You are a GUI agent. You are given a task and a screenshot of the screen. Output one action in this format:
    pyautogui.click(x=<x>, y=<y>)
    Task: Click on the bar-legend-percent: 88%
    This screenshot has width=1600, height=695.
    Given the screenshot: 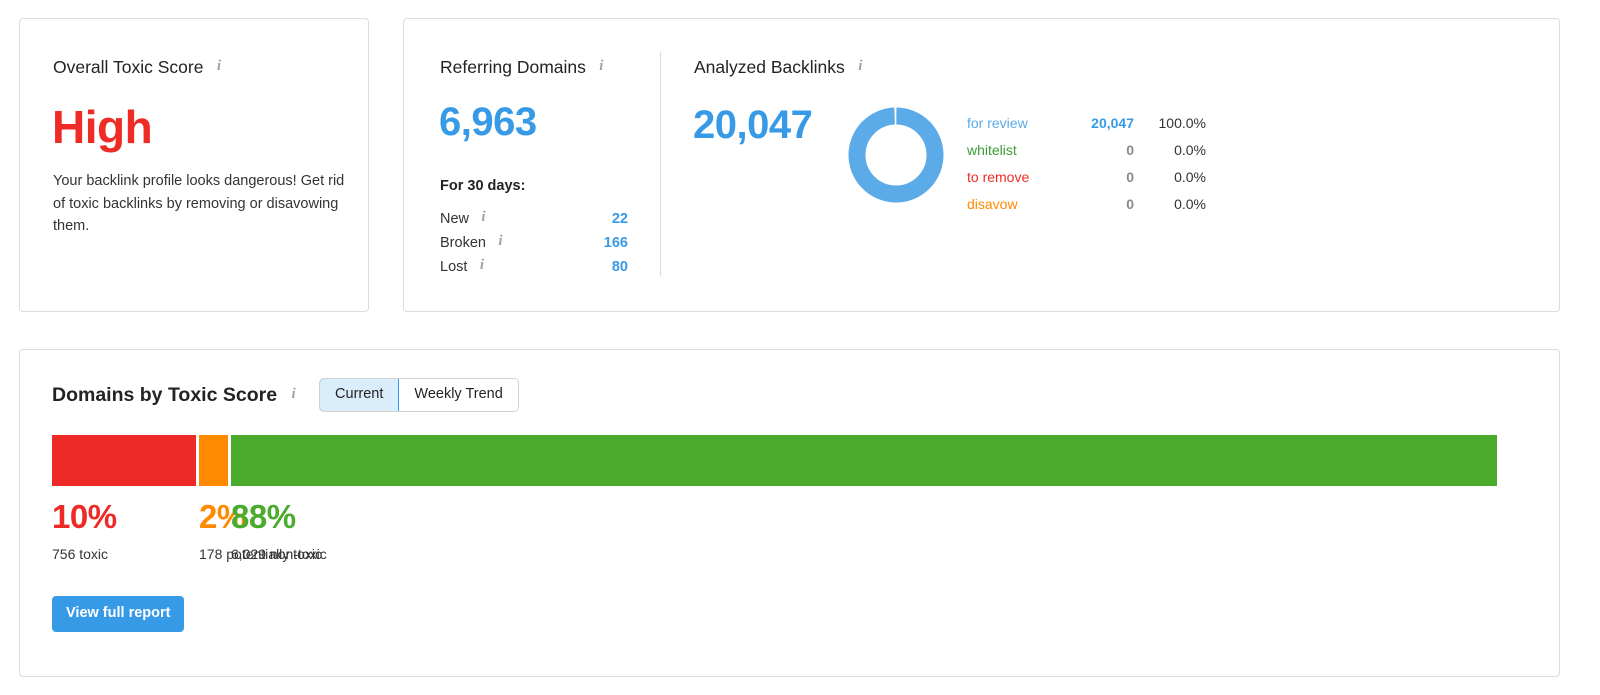 What is the action you would take?
    pyautogui.click(x=263, y=516)
    